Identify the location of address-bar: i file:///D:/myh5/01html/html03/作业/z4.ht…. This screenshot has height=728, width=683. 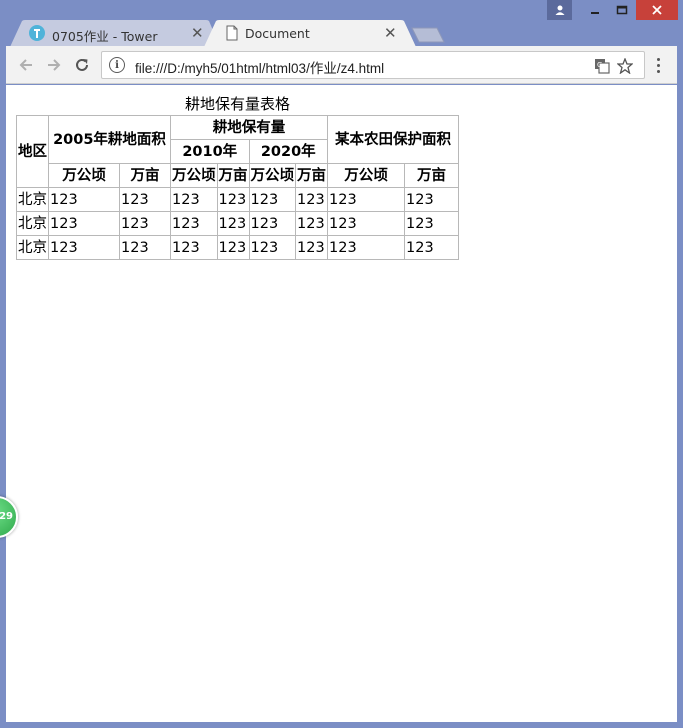
(373, 65).